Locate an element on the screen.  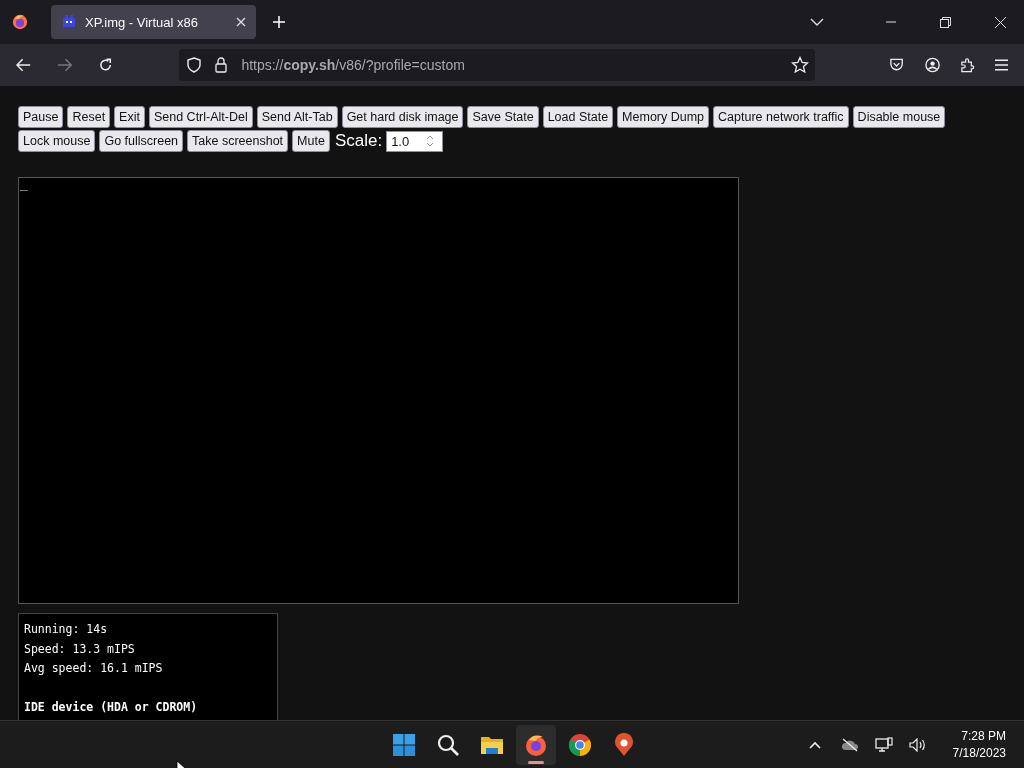
close-tab-icon is located at coordinates (241, 22).